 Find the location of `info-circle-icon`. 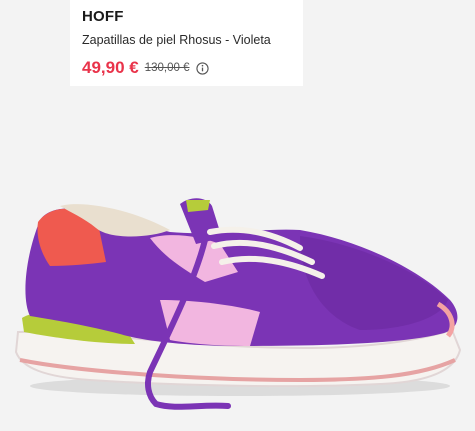

info-circle-icon is located at coordinates (202, 68).